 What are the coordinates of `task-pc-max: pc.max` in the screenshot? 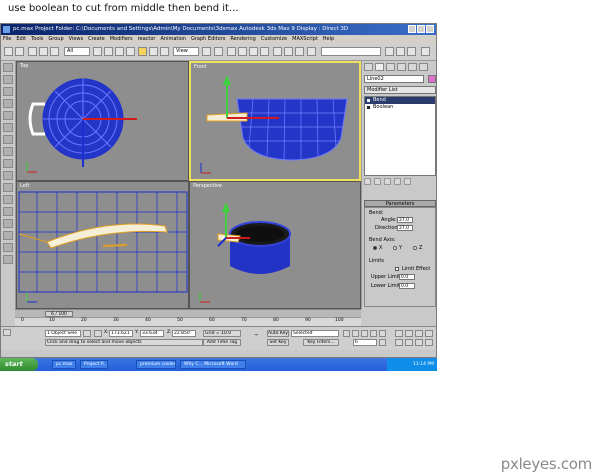 It's located at (64, 364).